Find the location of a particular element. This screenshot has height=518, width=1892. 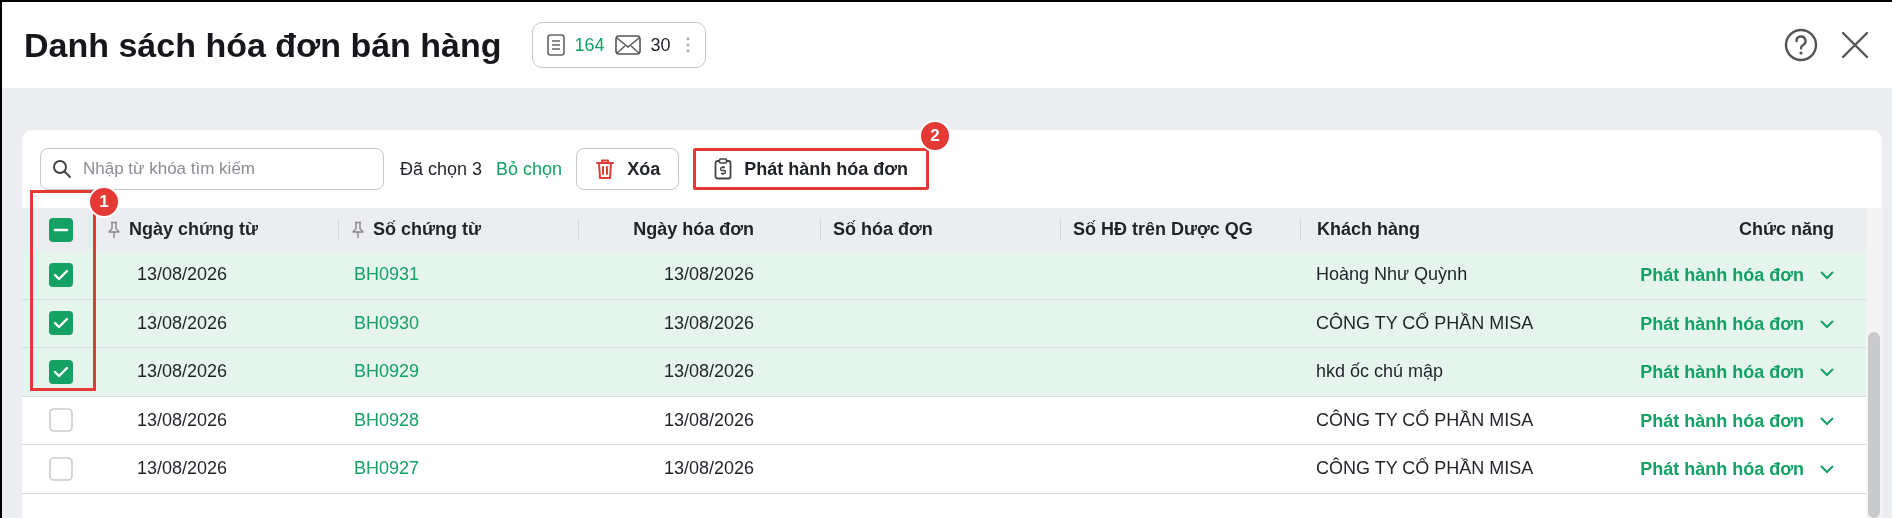

document-number-link: BH0929 is located at coordinates (387, 371).